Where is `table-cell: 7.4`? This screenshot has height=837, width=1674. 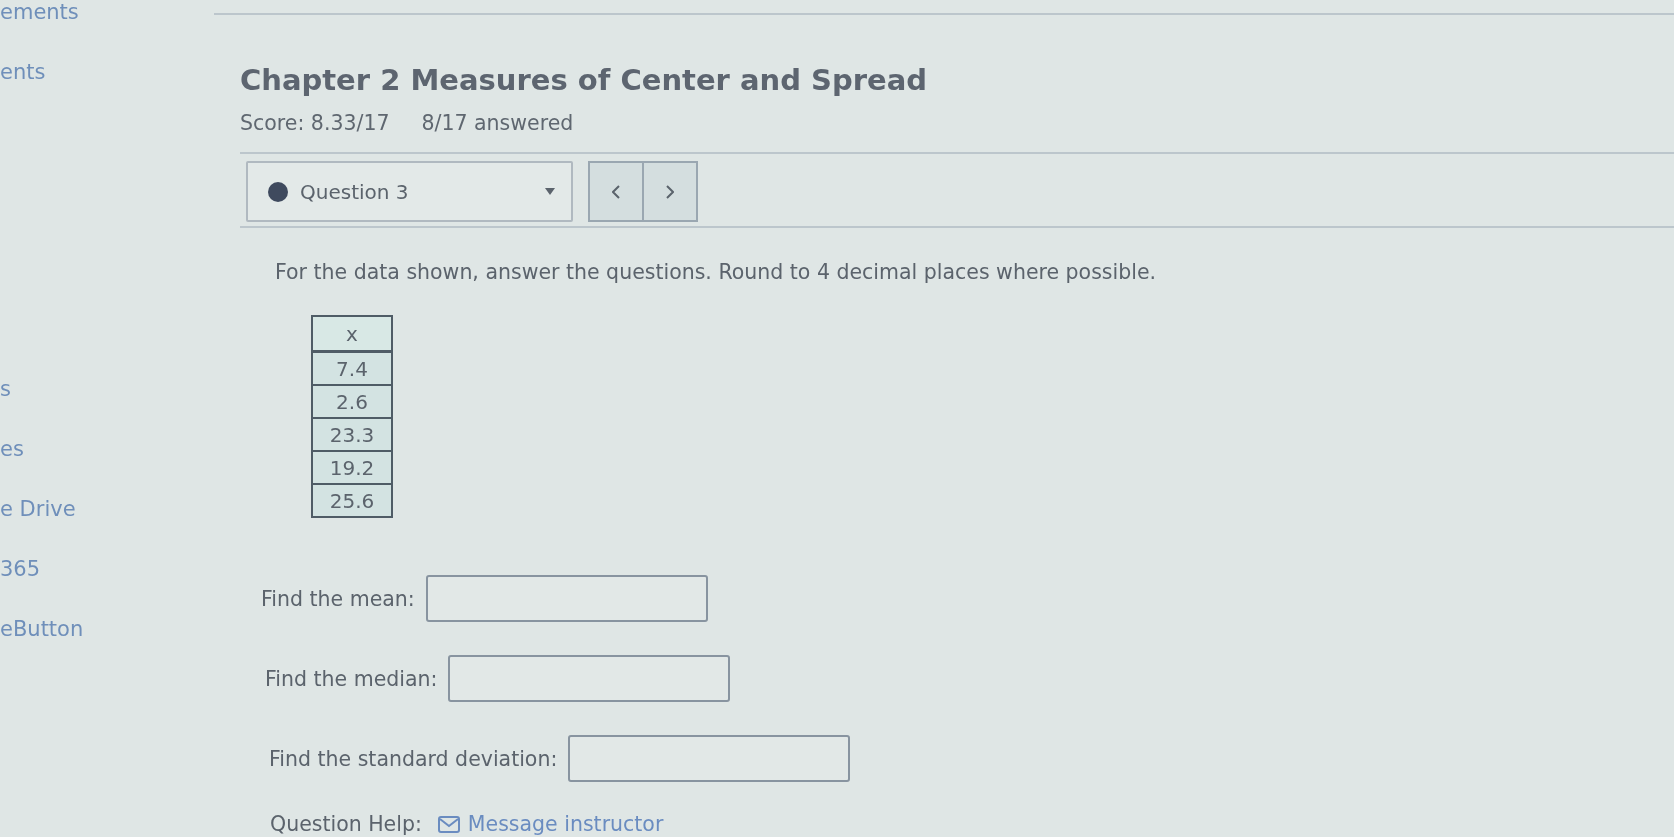 table-cell: 7.4 is located at coordinates (352, 368).